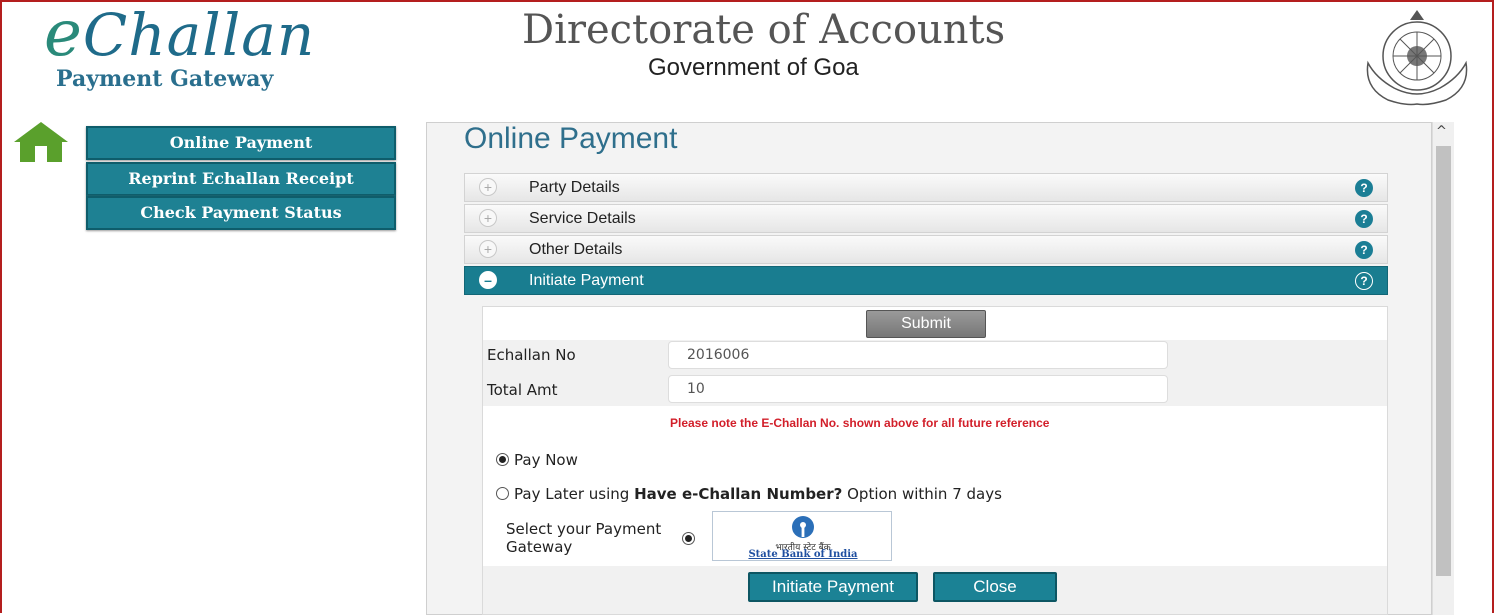  What do you see at coordinates (833, 587) in the screenshot?
I see `initiate-payment-button: Initiate Payment` at bounding box center [833, 587].